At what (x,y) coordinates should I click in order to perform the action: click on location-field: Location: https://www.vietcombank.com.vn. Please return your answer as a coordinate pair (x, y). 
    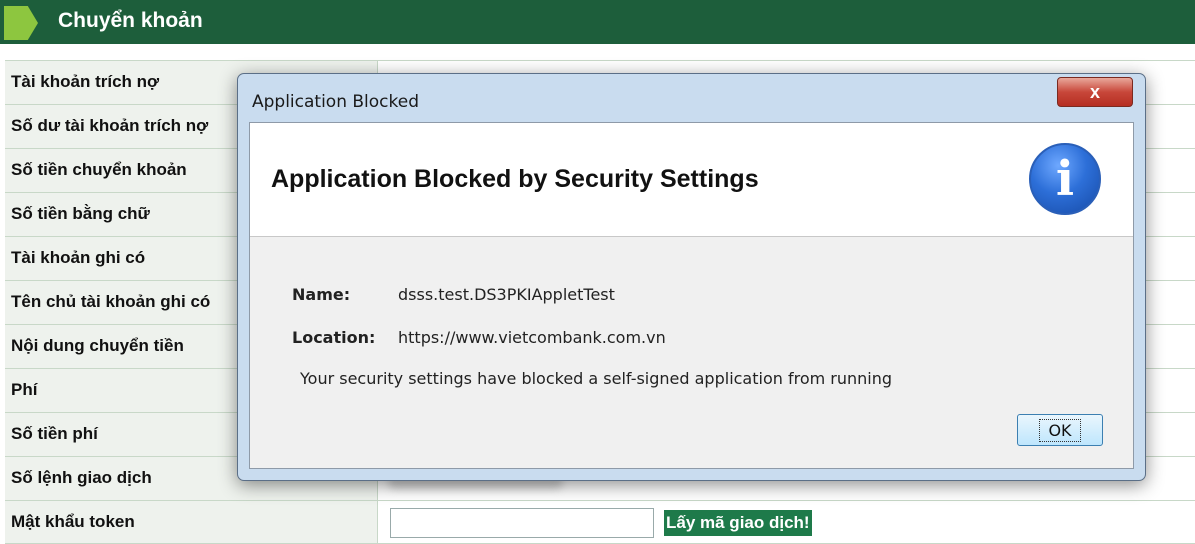
    Looking at the image, I should click on (479, 337).